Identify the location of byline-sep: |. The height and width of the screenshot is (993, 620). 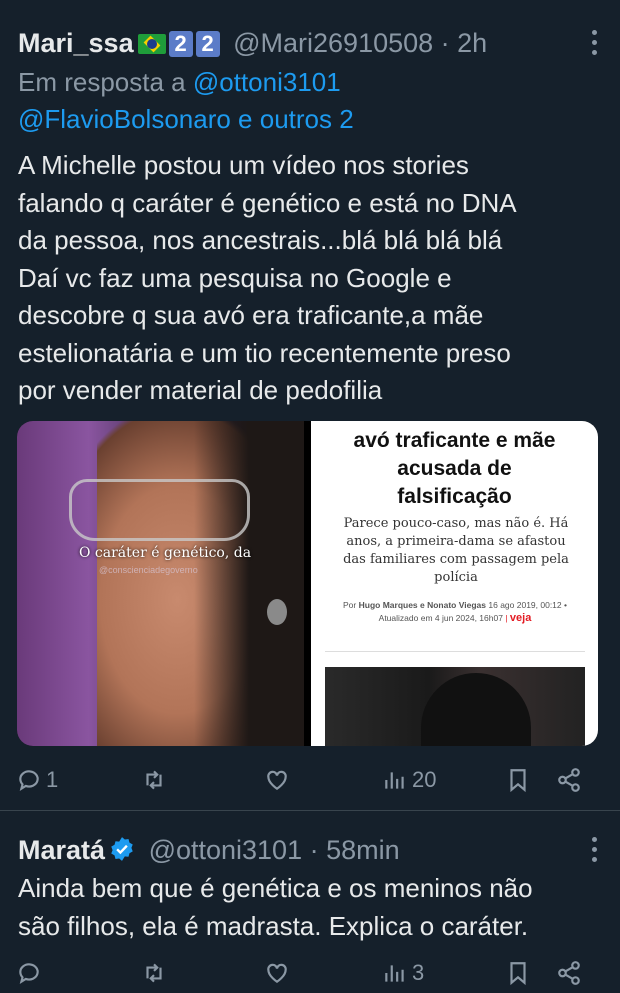
(506, 618).